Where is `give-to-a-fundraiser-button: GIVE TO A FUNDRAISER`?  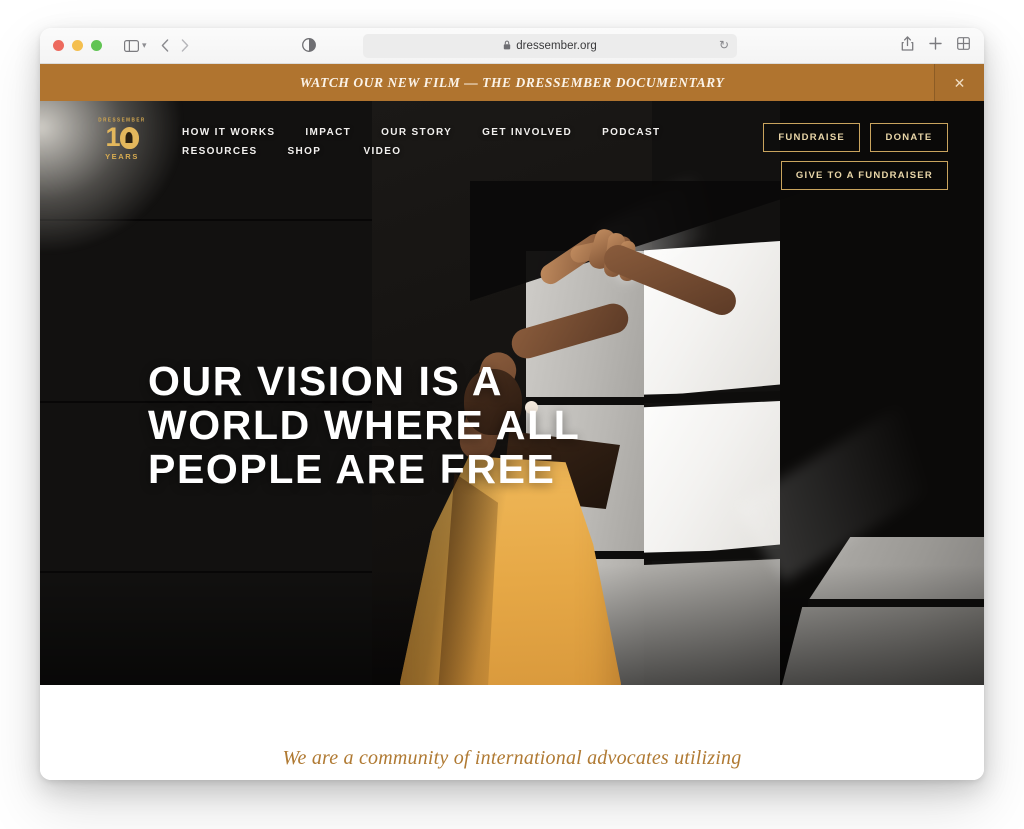 give-to-a-fundraiser-button: GIVE TO A FUNDRAISER is located at coordinates (864, 175).